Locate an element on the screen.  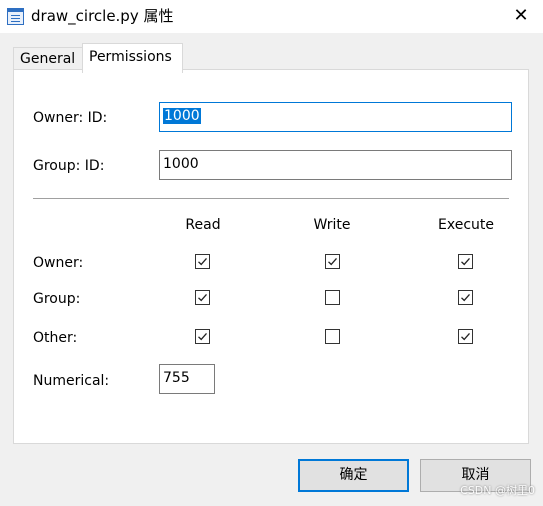
group-write-checkbox is located at coordinates (332, 297).